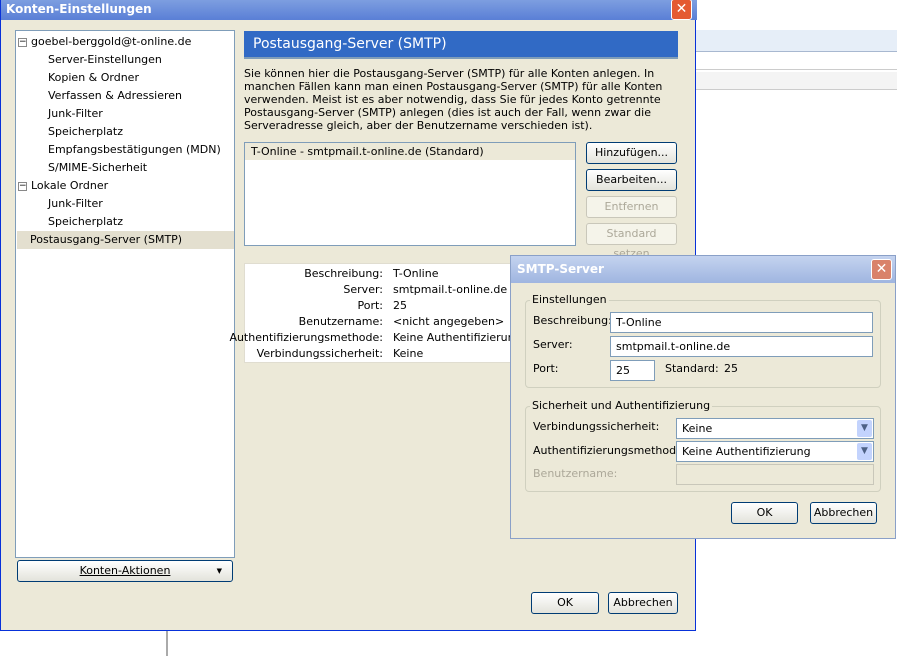 Image resolution: width=897 pixels, height=656 pixels. I want to click on tree-item-label: Verfassen & Adressieren, so click(115, 95).